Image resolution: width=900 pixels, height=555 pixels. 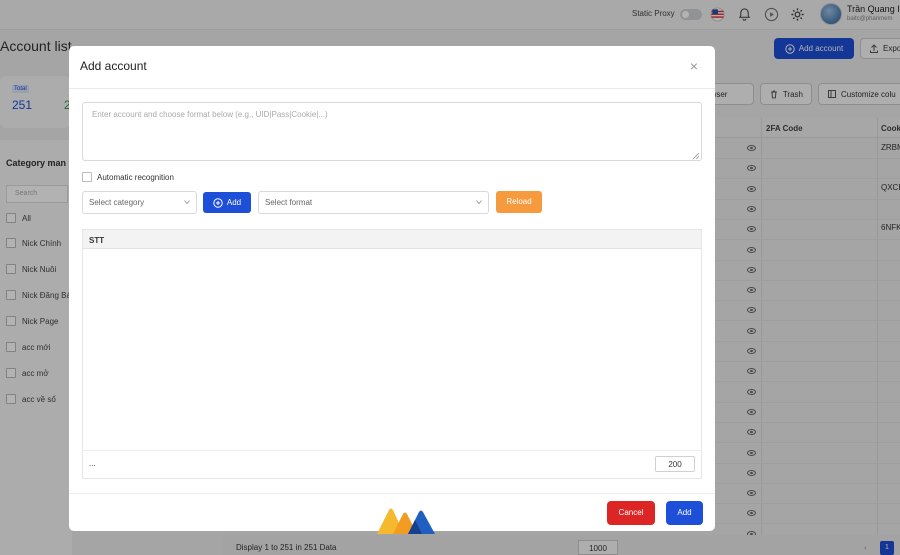 I want to click on add-category-button: Add, so click(x=227, y=202).